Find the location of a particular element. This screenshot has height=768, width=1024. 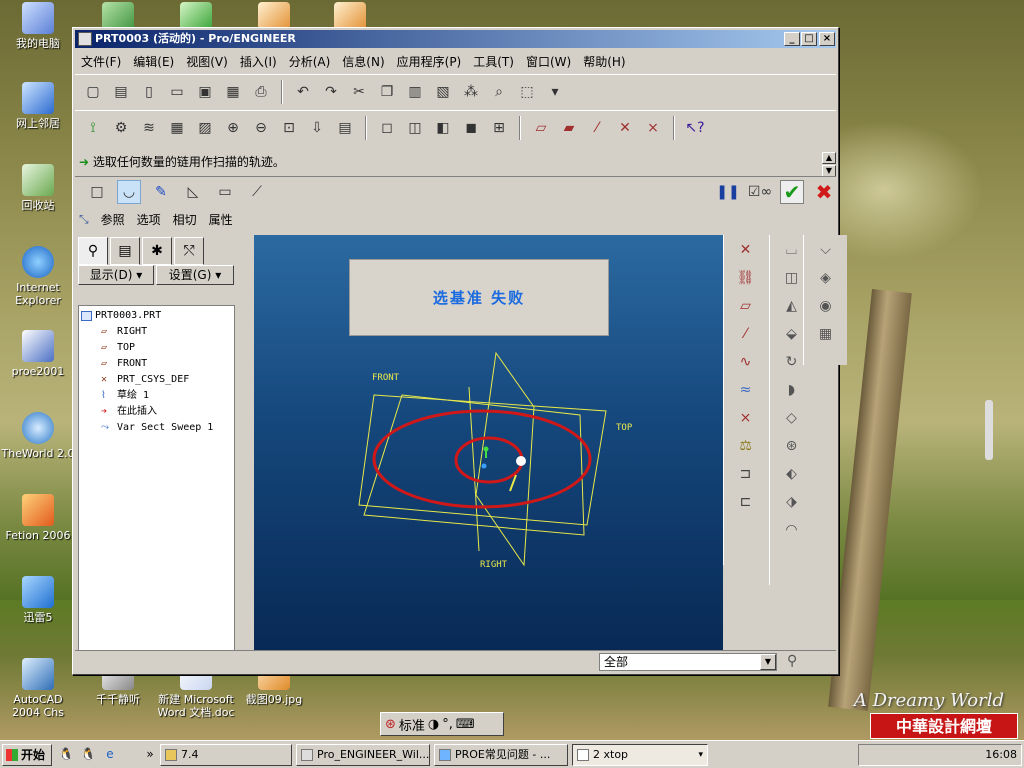

relations-icon: ⟟ is located at coordinates (93, 128).